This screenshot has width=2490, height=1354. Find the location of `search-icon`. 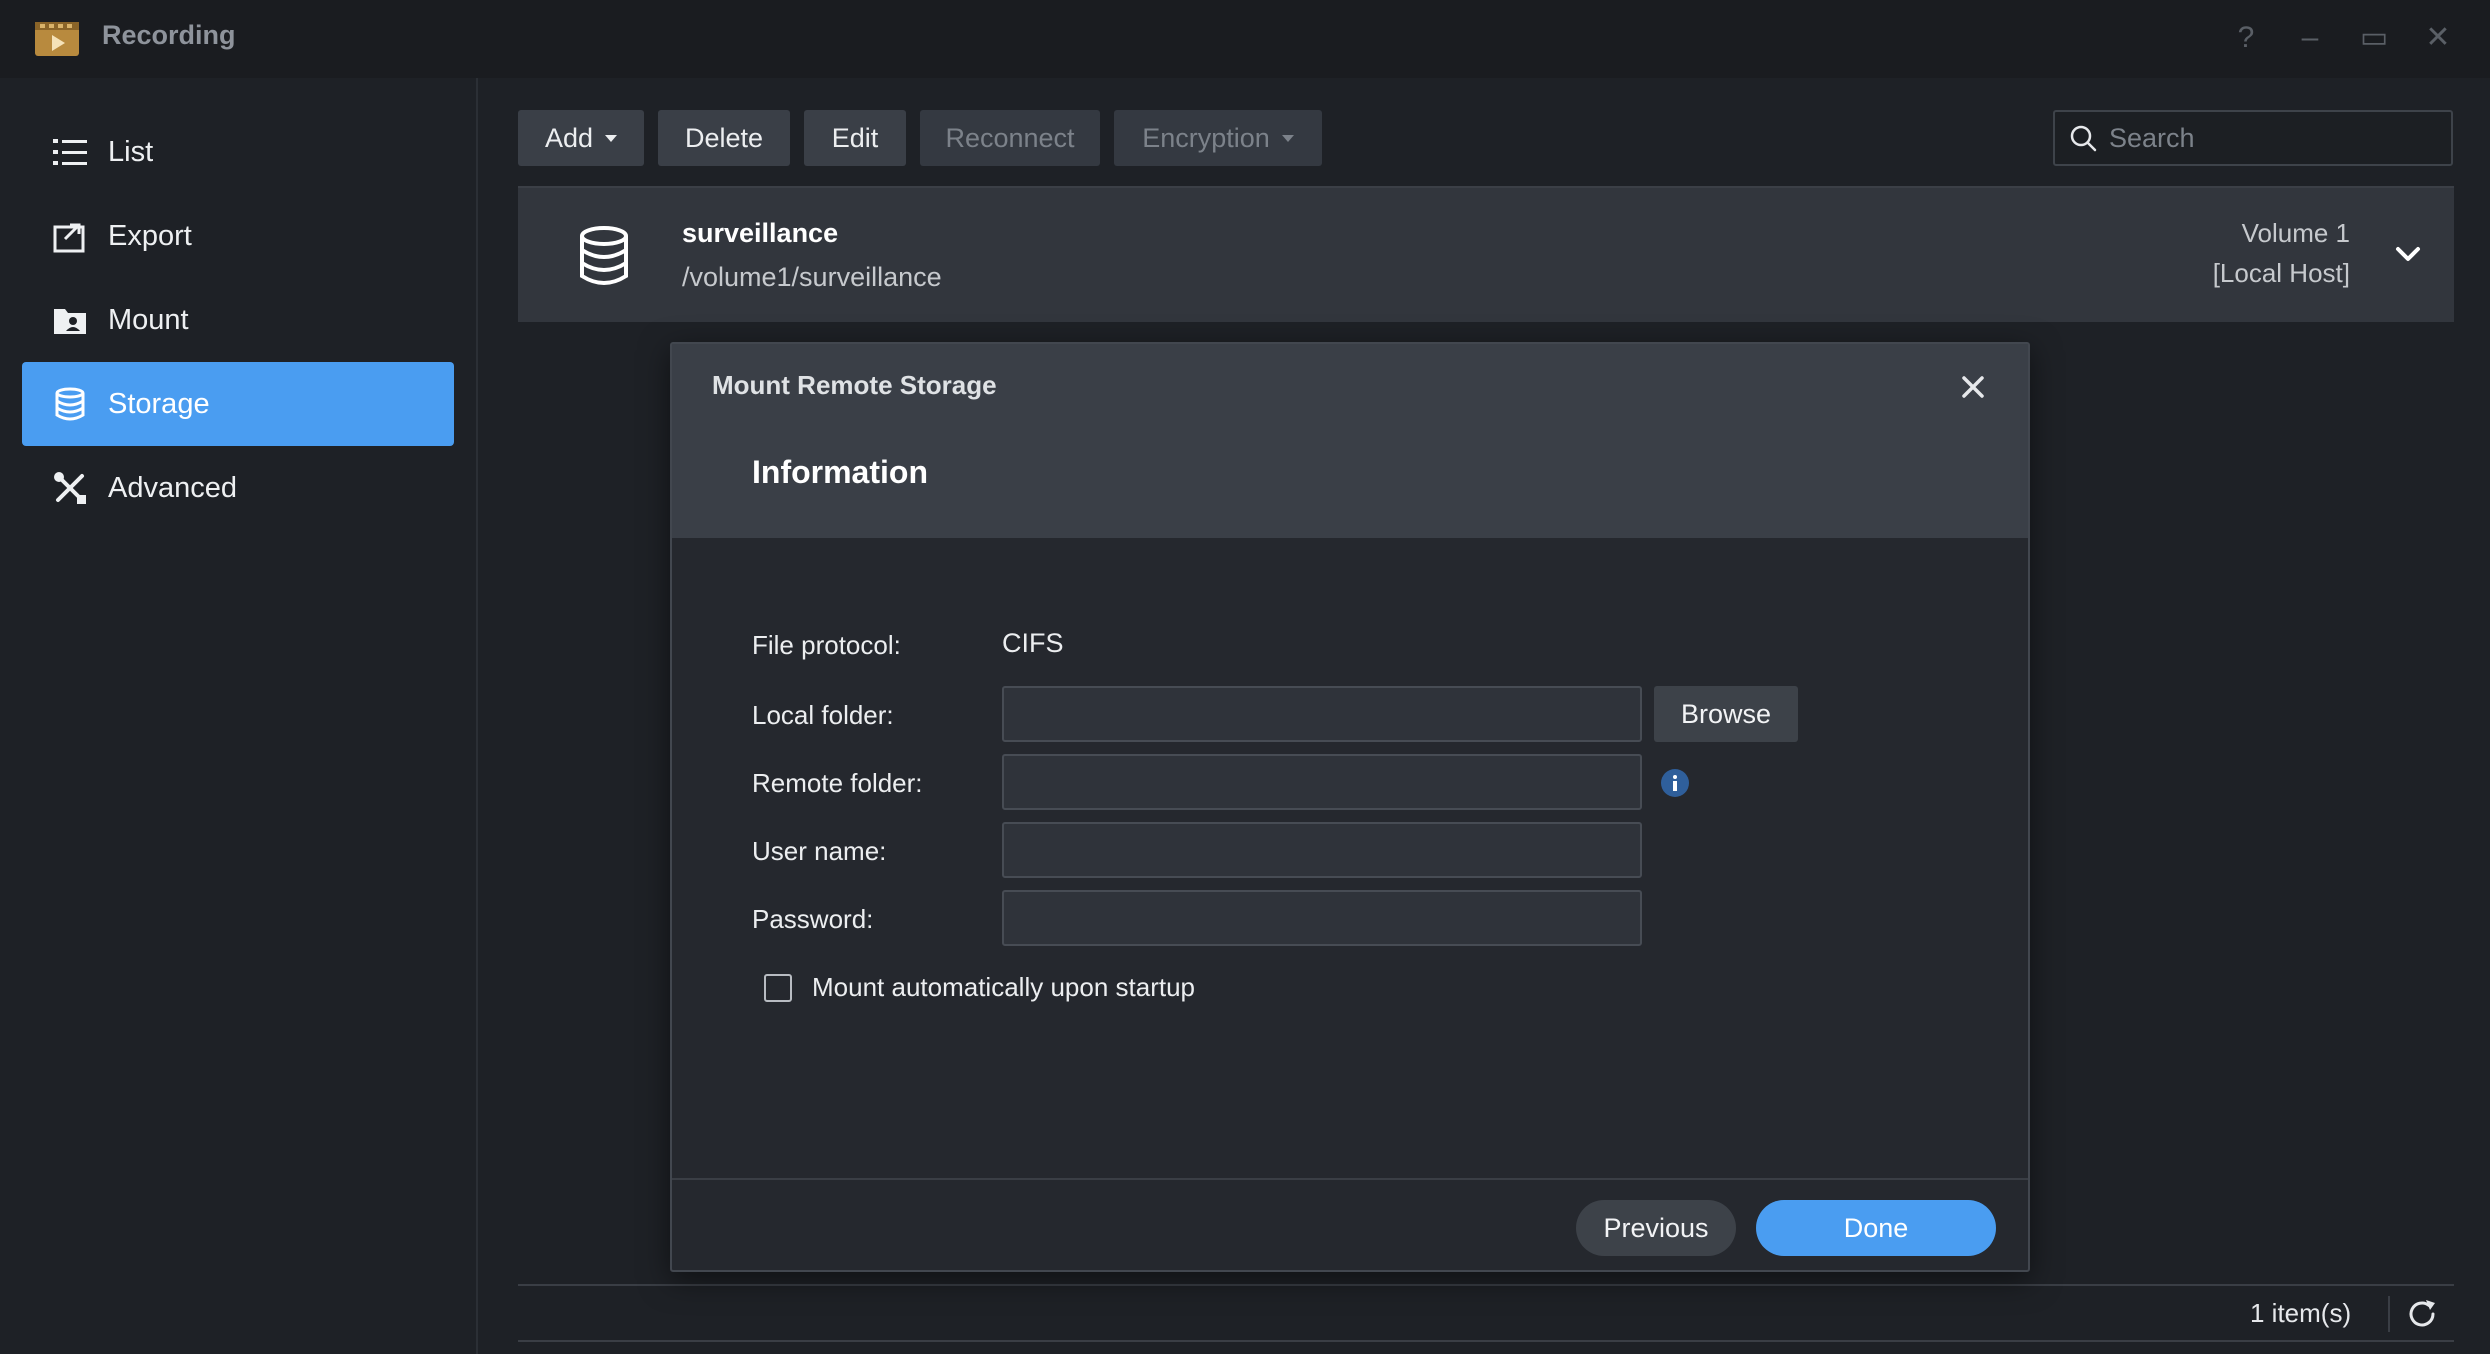

search-icon is located at coordinates (2083, 138).